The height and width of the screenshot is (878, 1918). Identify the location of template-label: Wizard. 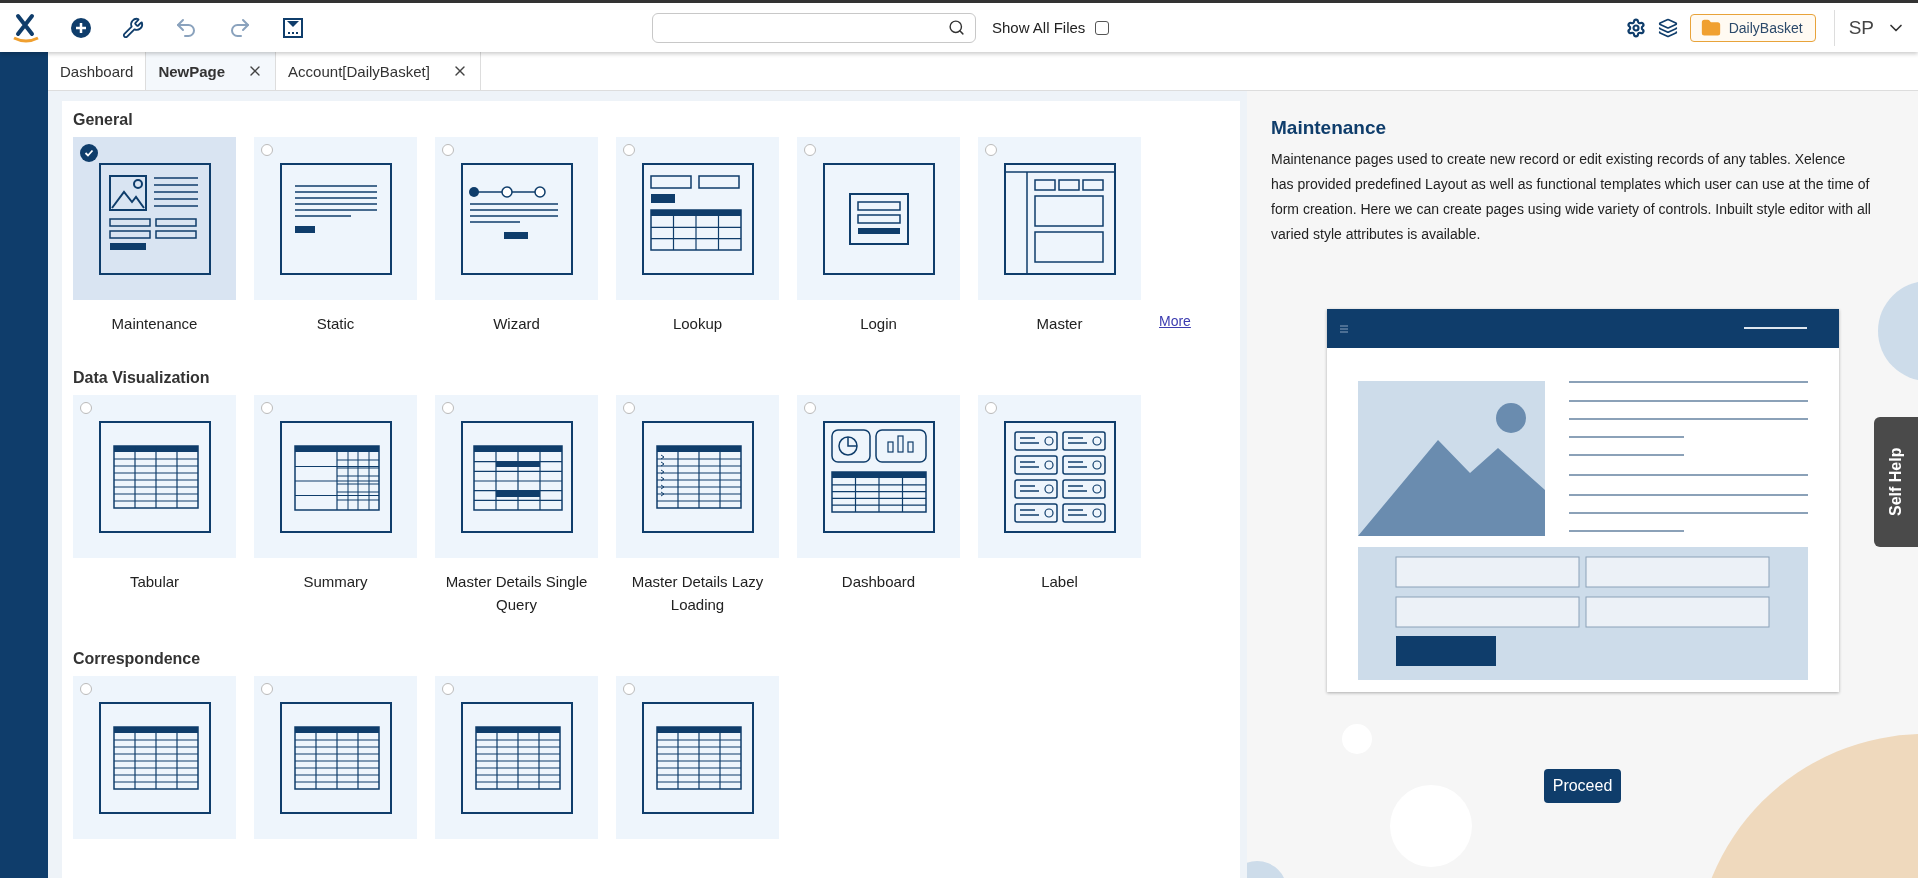
(516, 324).